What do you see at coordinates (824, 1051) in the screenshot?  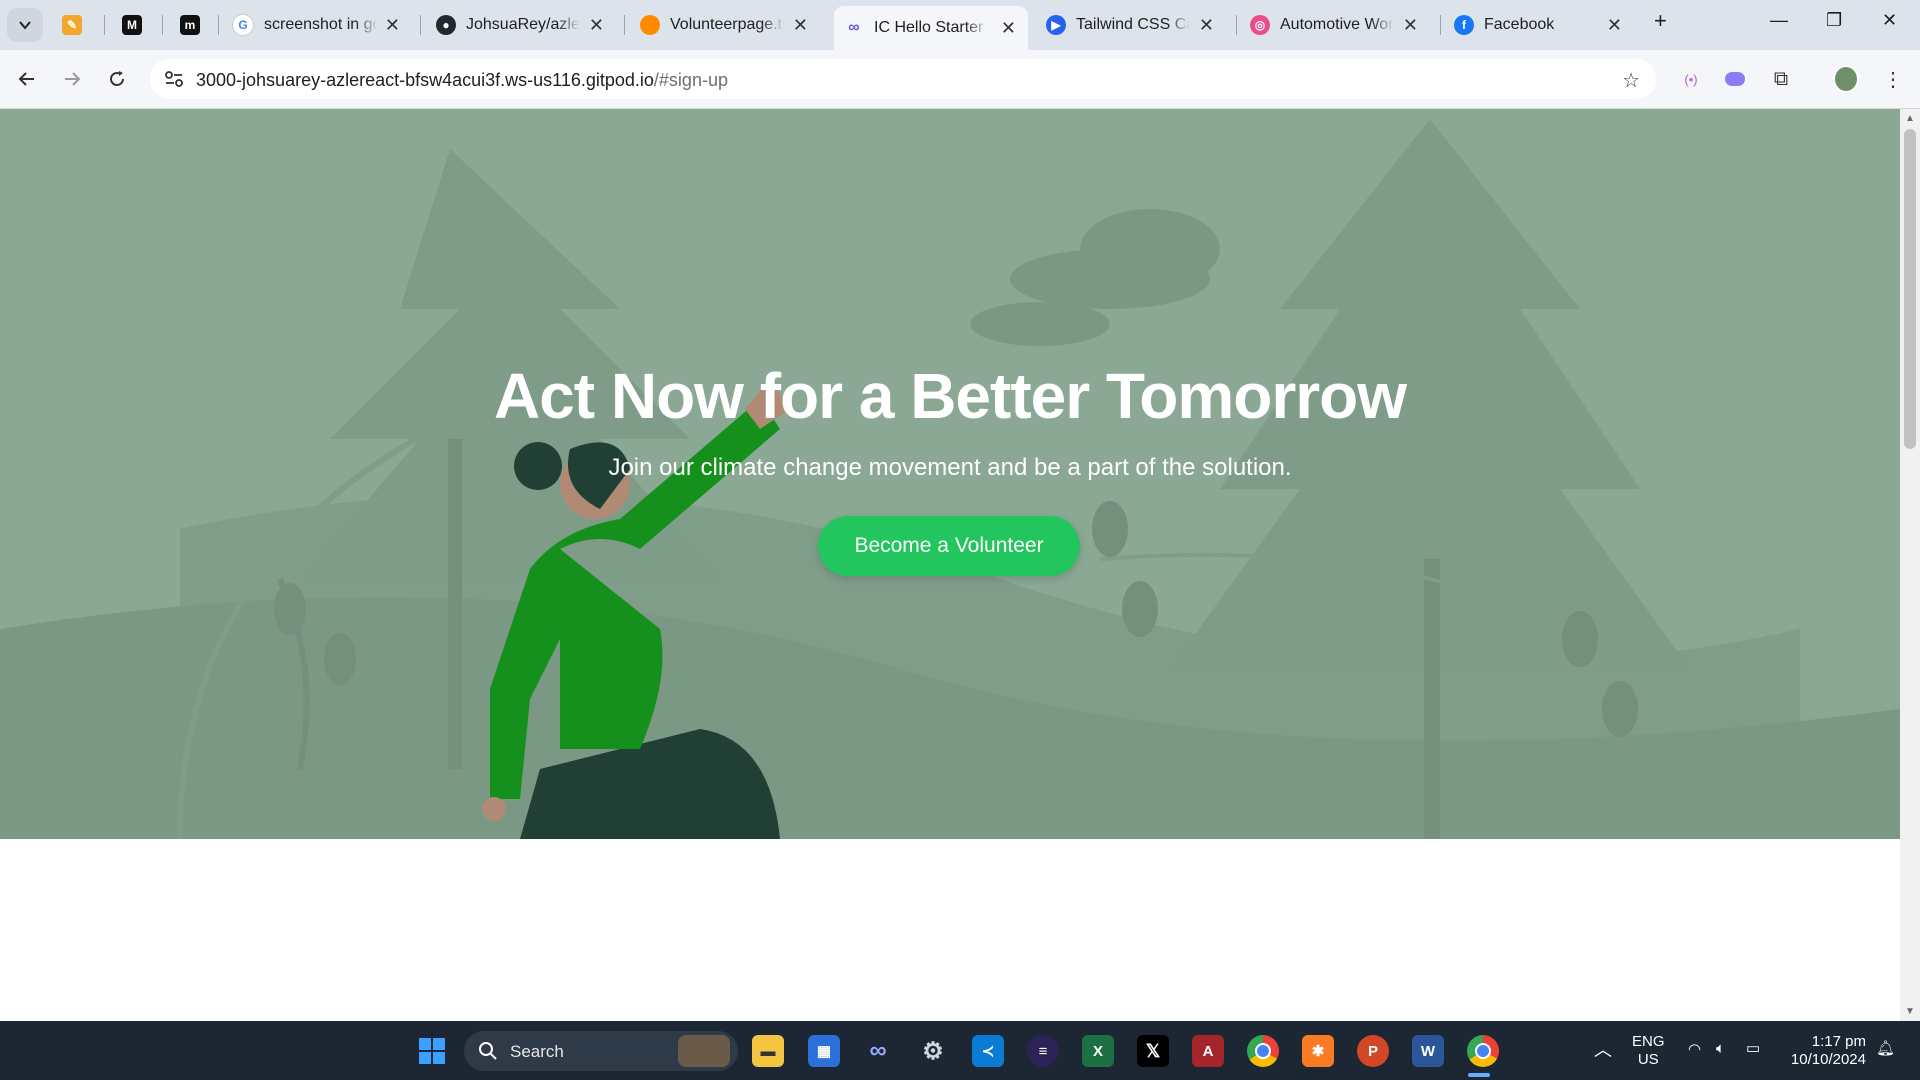 I see `store-icon: ▦` at bounding box center [824, 1051].